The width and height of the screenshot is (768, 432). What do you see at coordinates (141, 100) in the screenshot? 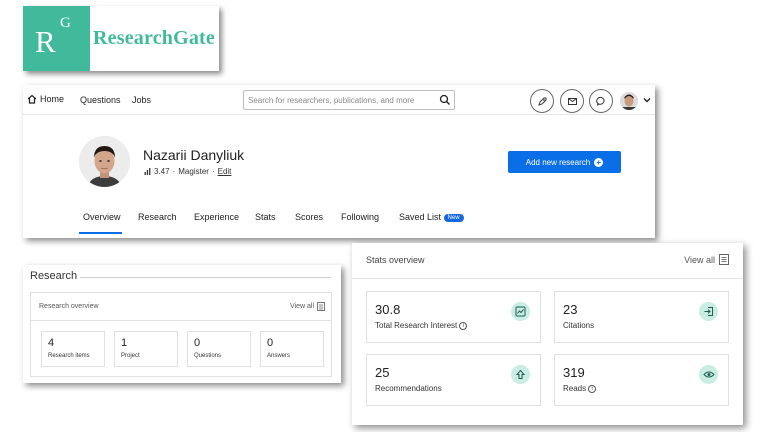
I see `nav-jobs: Jobs` at bounding box center [141, 100].